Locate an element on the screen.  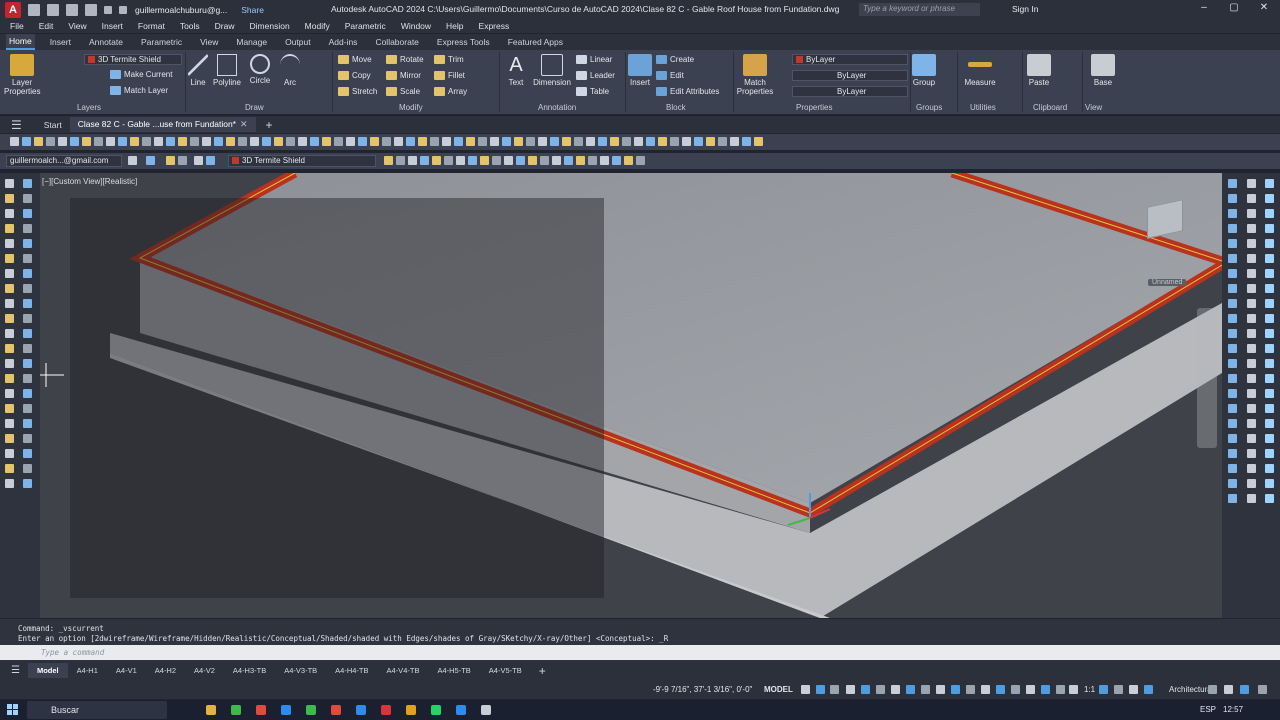
menu-view: View is located at coordinates (77, 26).